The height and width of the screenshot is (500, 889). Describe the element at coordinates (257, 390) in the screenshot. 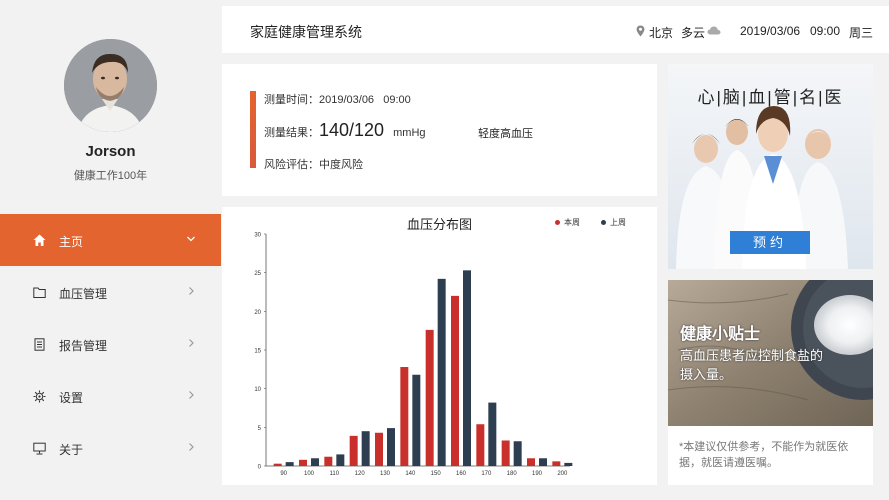

I see `y-tick-label: 10` at that location.